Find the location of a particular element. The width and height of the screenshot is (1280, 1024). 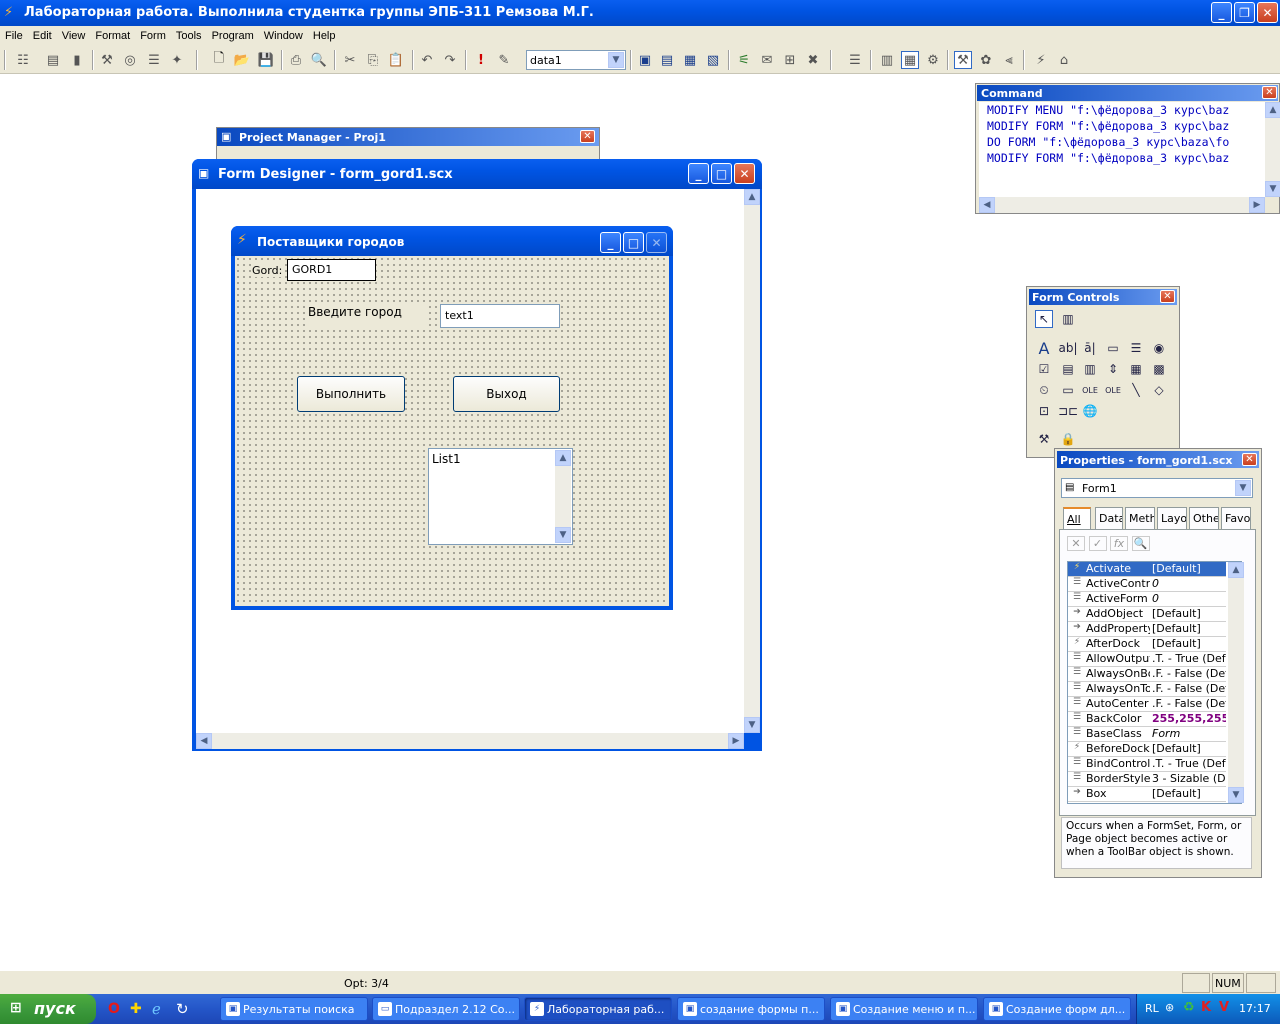

view-classes-icon: ▥ is located at coordinates (1068, 319).